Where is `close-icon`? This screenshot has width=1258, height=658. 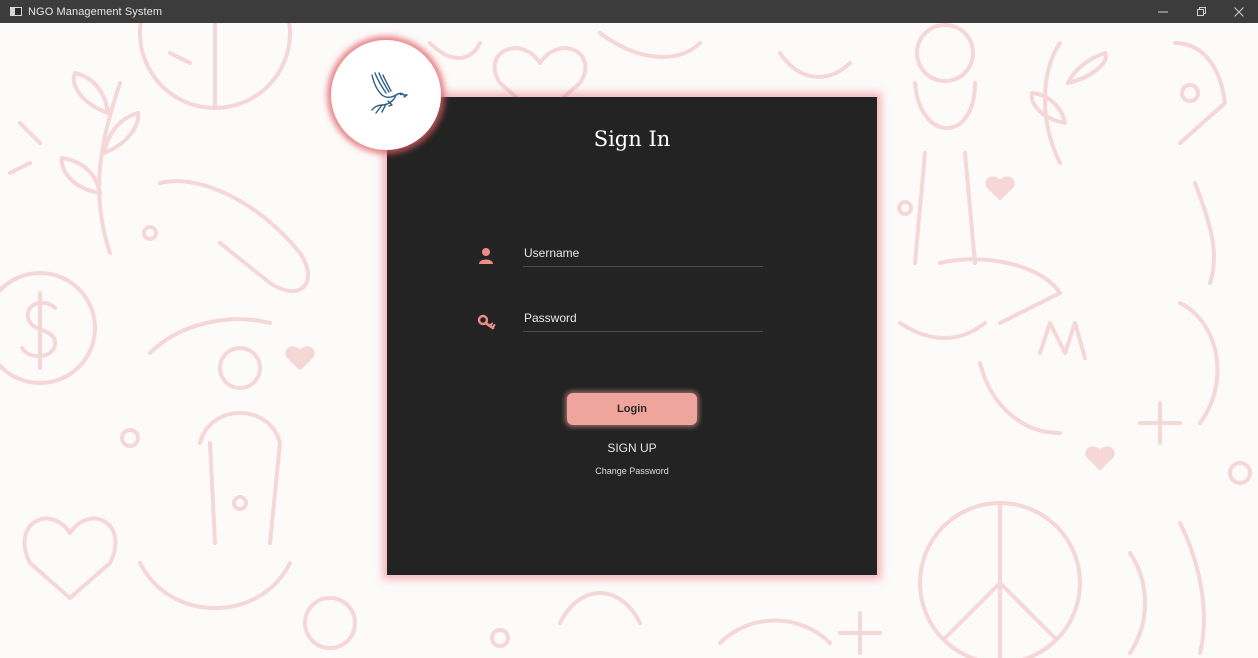
close-icon is located at coordinates (1239, 11).